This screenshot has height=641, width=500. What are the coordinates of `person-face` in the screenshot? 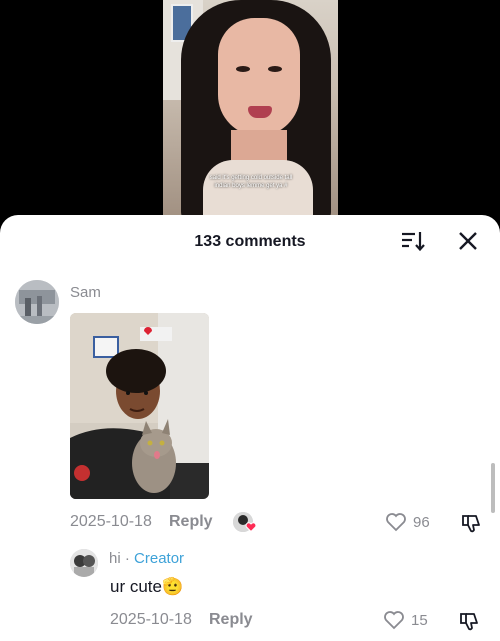 It's located at (259, 77).